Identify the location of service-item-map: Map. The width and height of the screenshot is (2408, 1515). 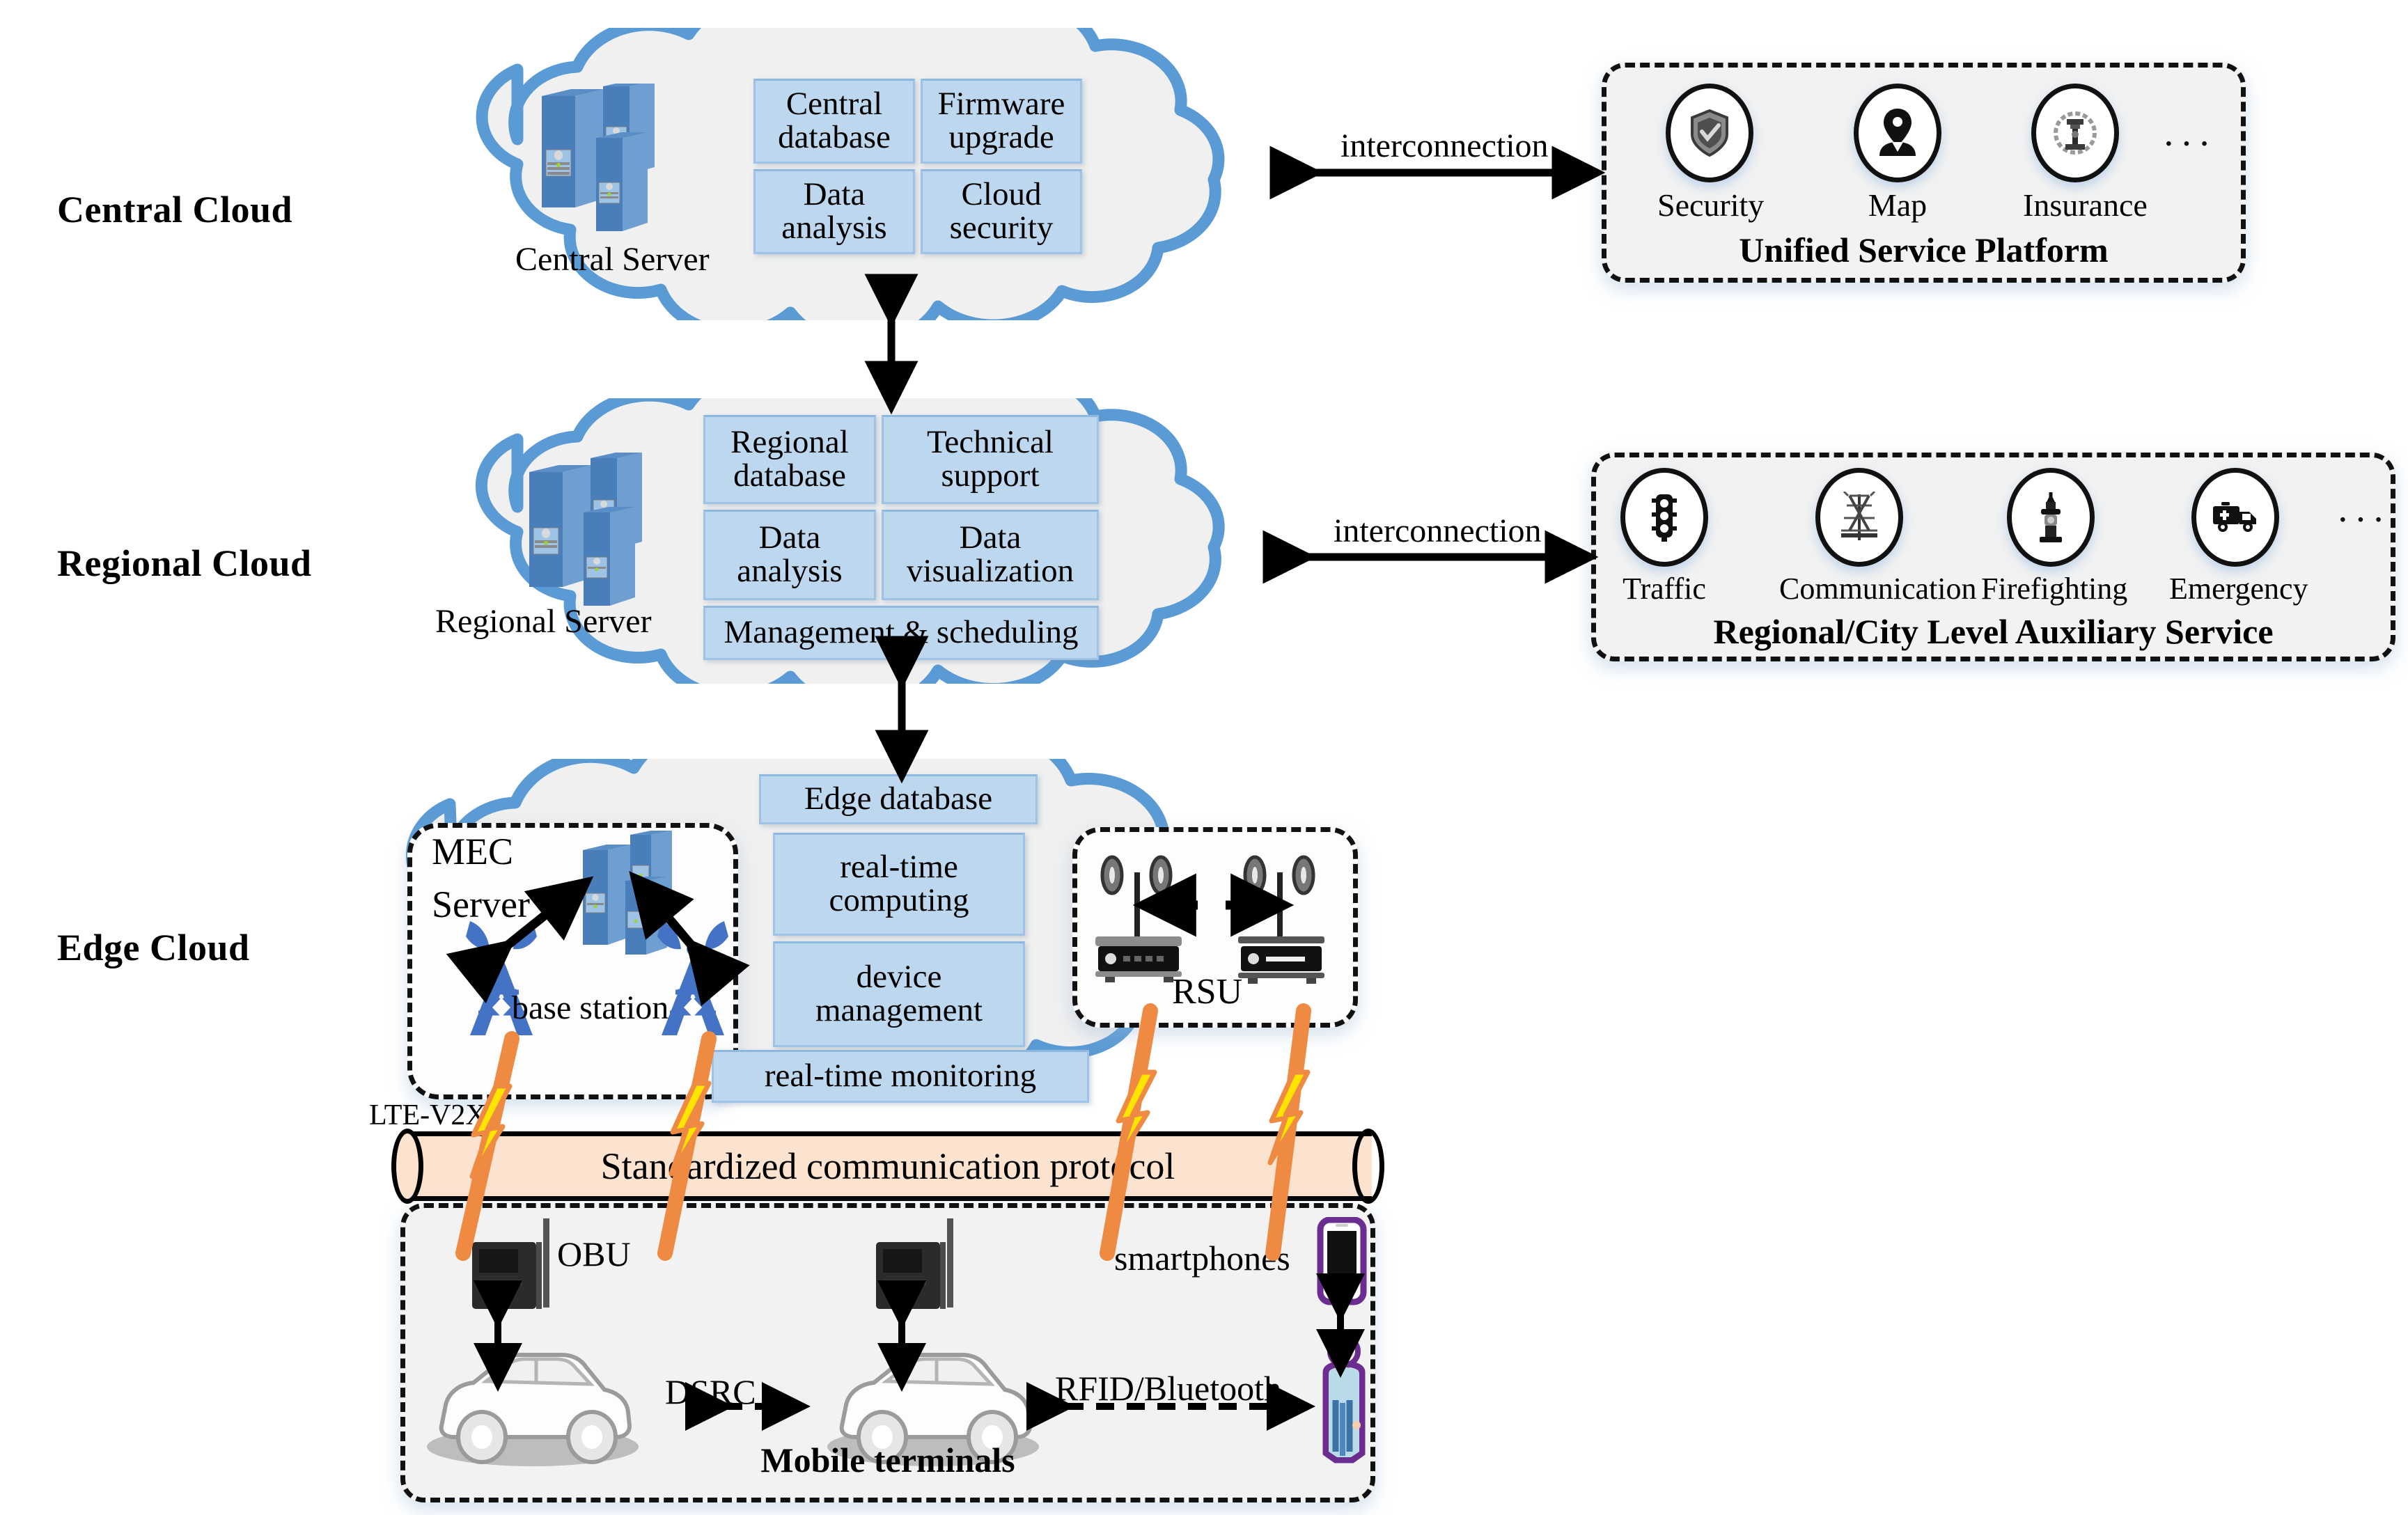
(1898, 154).